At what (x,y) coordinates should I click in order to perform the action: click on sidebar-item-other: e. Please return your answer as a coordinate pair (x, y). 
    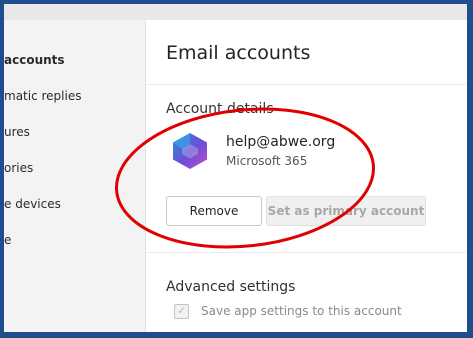
    Looking at the image, I should click on (7, 240).